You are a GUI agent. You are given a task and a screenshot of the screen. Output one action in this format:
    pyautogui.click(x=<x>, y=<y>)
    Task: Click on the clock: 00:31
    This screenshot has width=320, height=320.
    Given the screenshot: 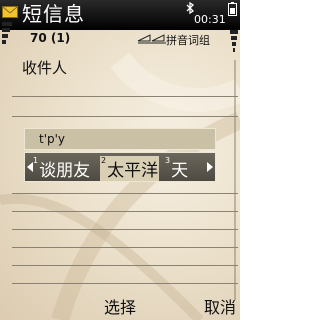 What is the action you would take?
    pyautogui.click(x=210, y=19)
    